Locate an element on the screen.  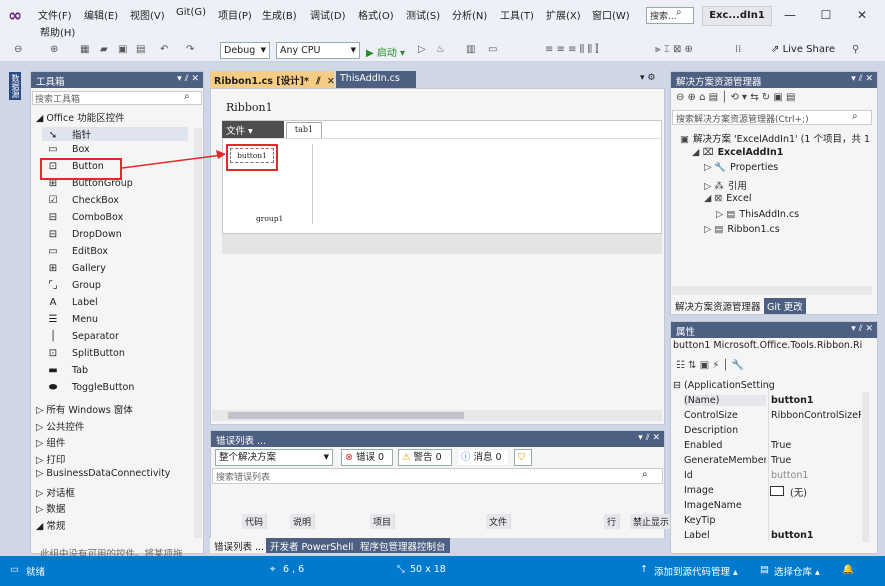
error-column-header: 代码 is located at coordinates (255, 521).